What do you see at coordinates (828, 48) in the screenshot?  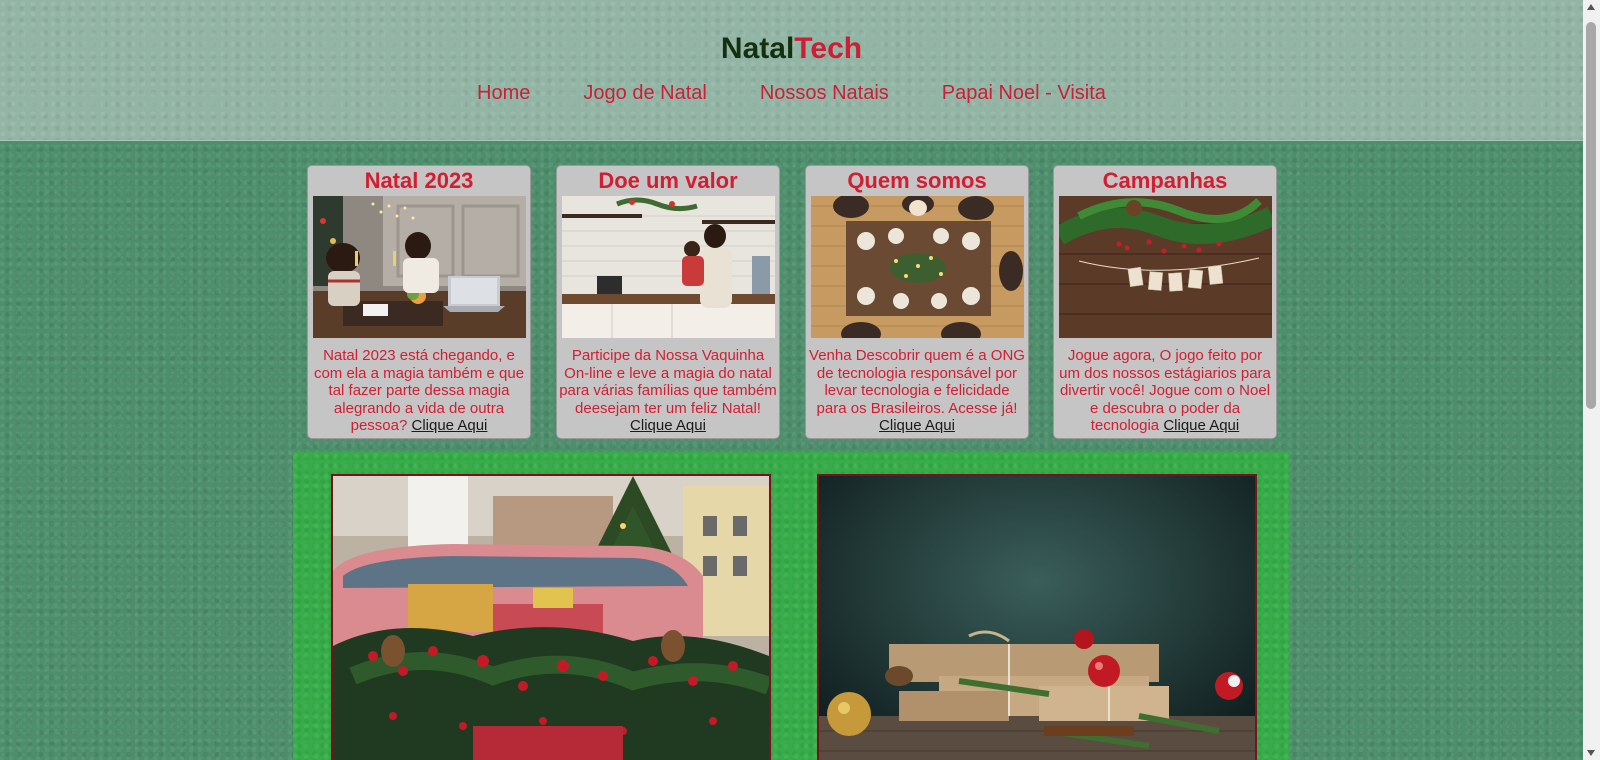 I see `brand-part-tech: Tech` at bounding box center [828, 48].